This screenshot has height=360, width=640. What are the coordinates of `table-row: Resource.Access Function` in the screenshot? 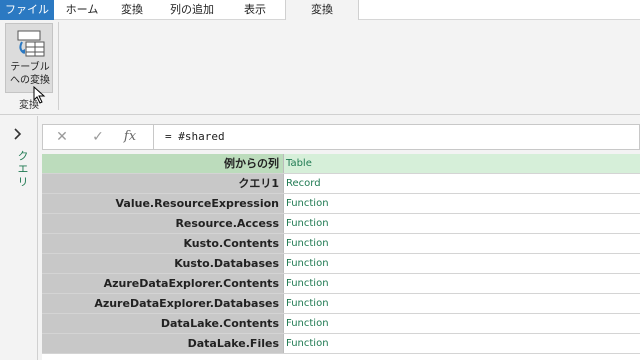 It's located at (341, 224).